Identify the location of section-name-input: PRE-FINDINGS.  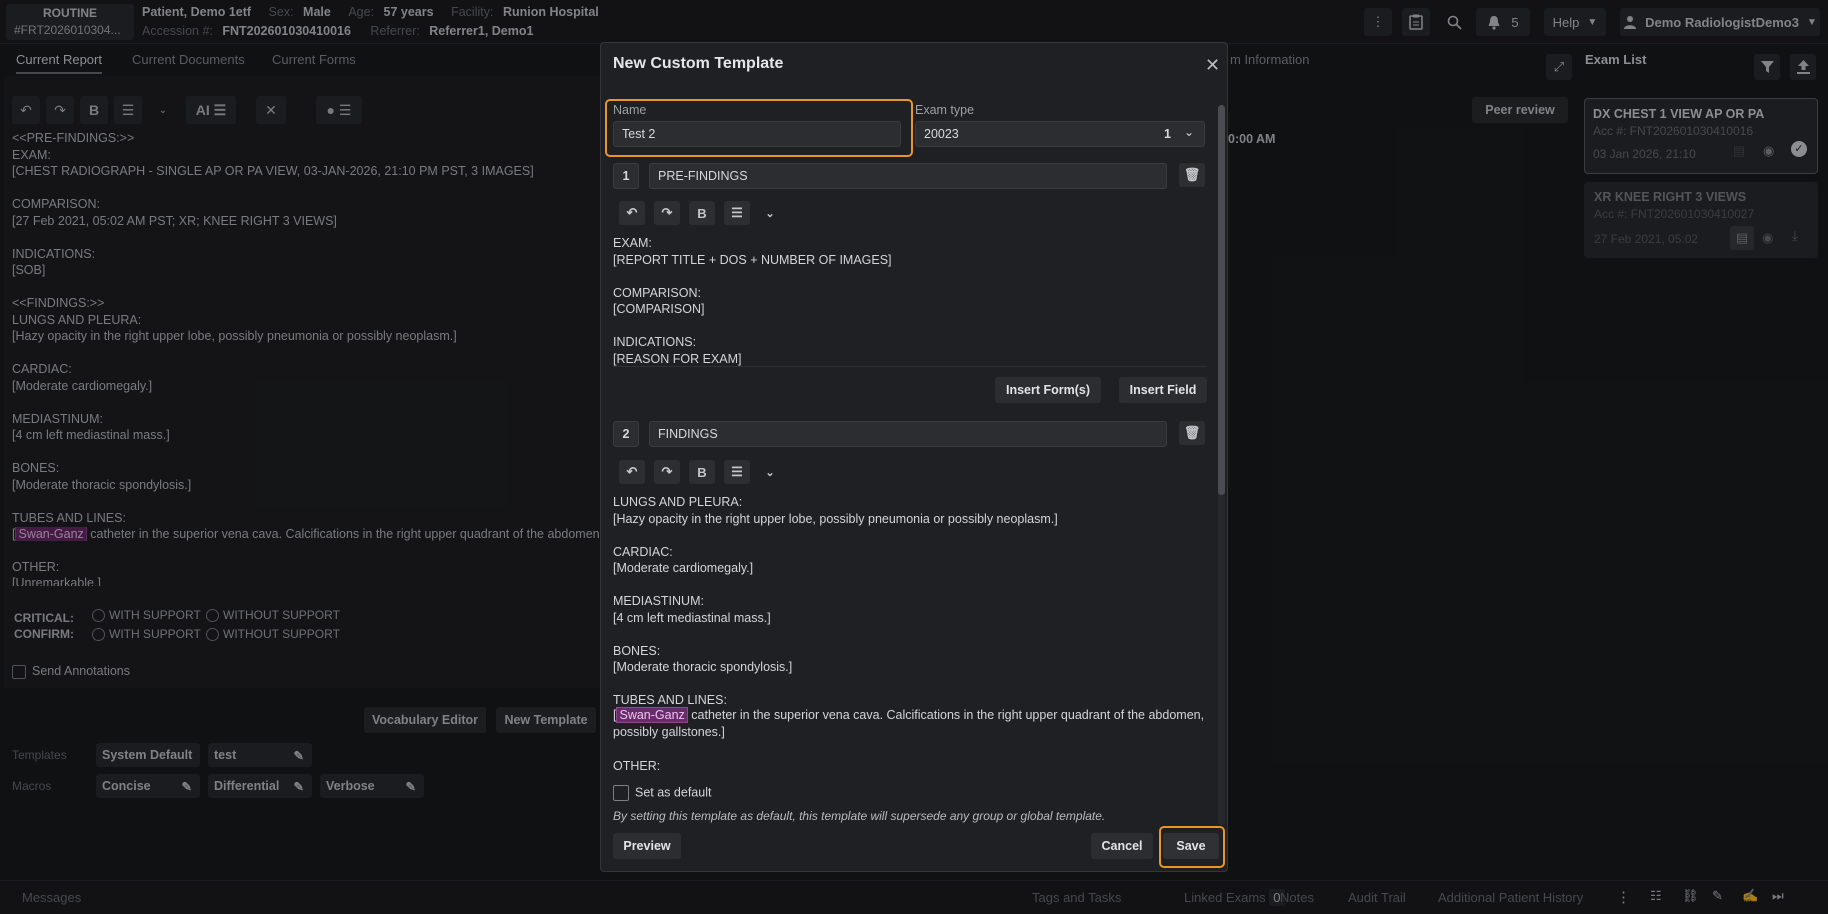
(908, 176).